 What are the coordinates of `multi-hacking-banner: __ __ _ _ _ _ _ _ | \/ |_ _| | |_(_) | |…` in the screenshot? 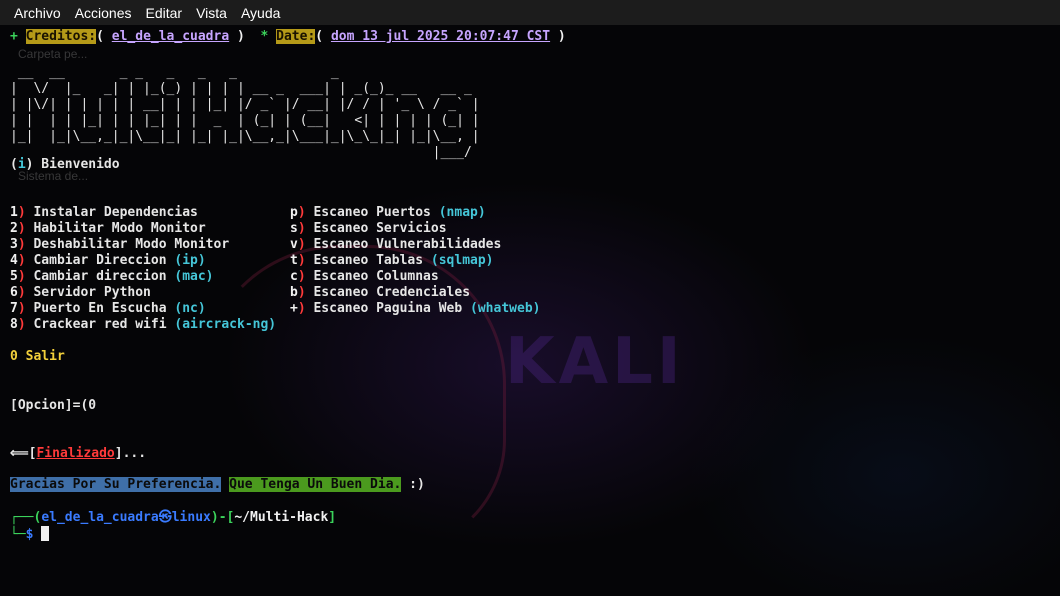 It's located at (245, 112).